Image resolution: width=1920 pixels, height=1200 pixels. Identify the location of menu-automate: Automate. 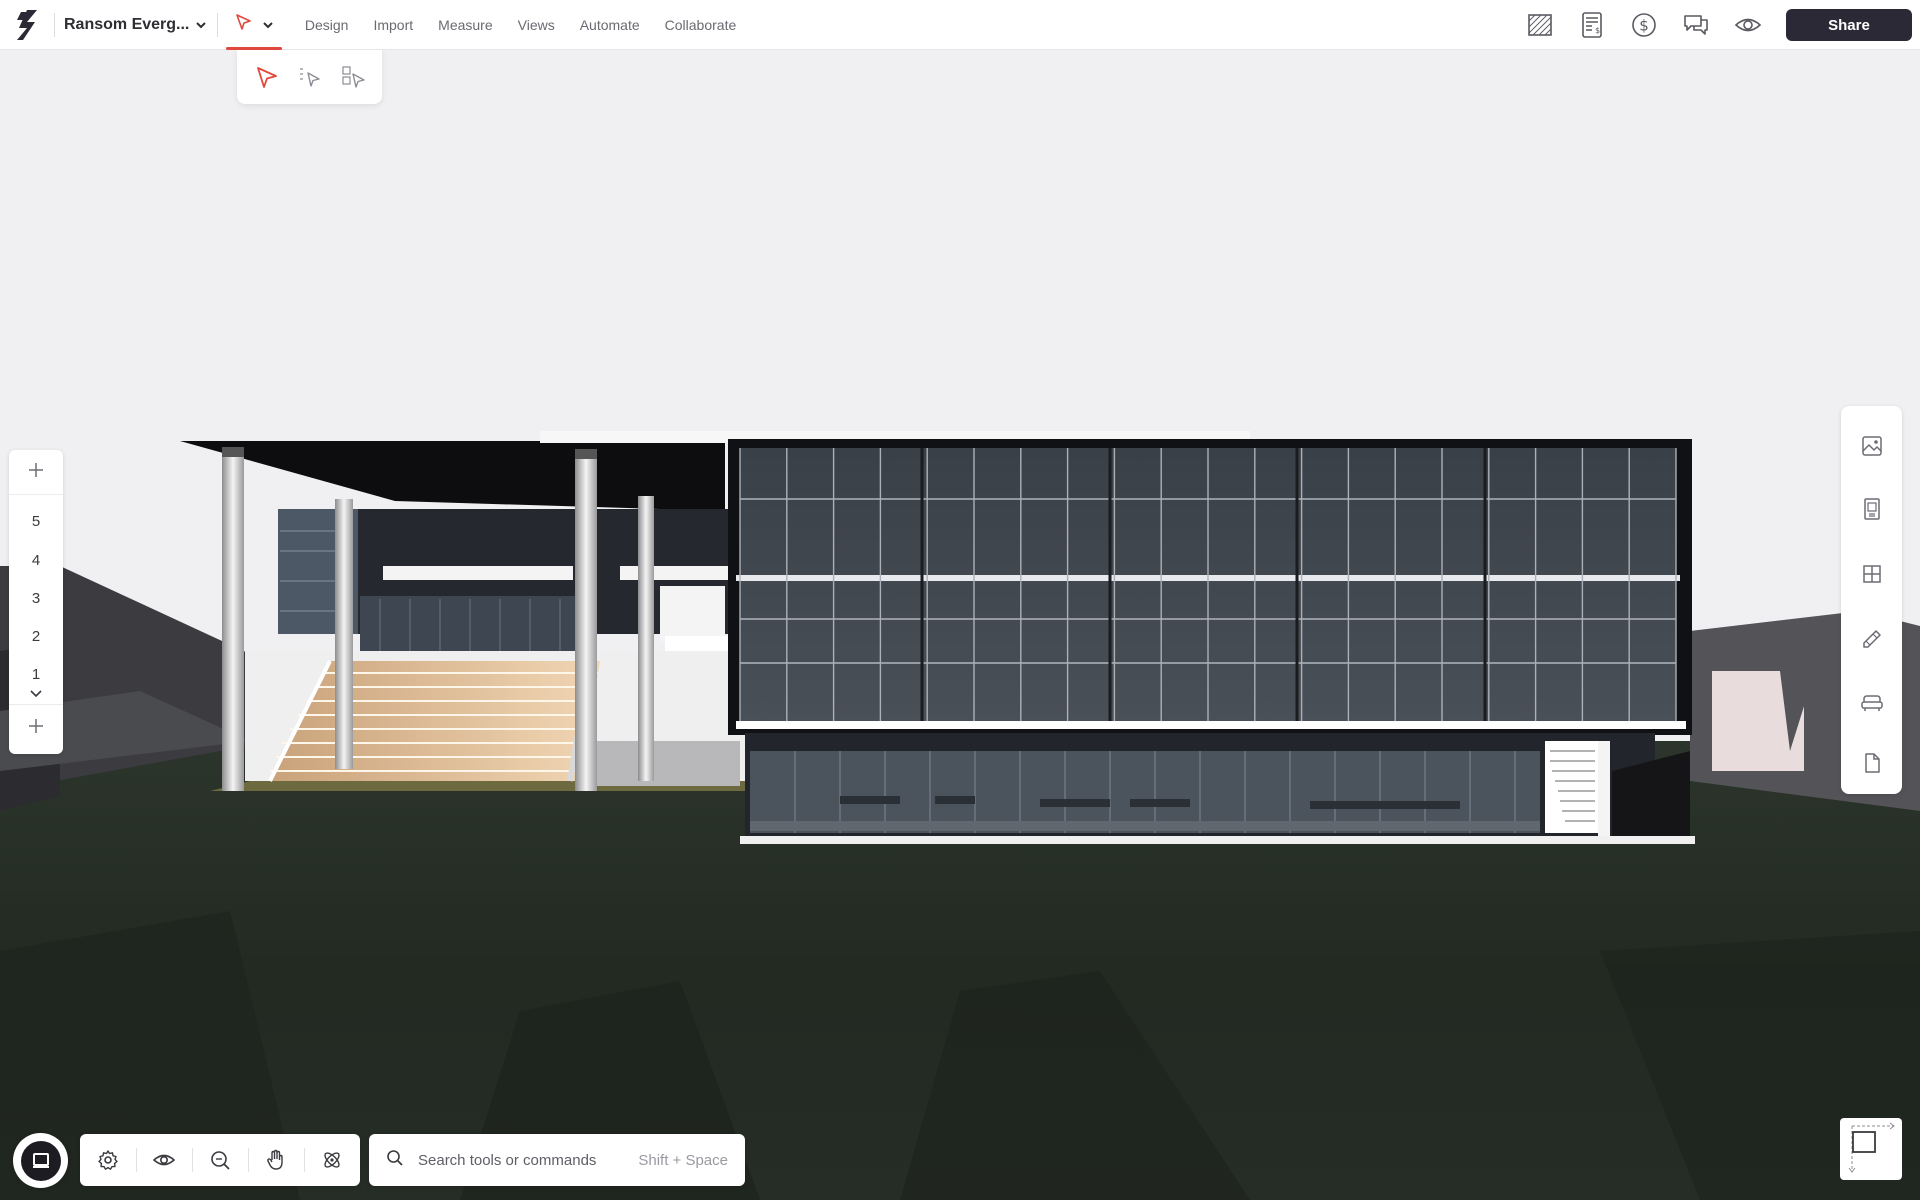
(609, 25).